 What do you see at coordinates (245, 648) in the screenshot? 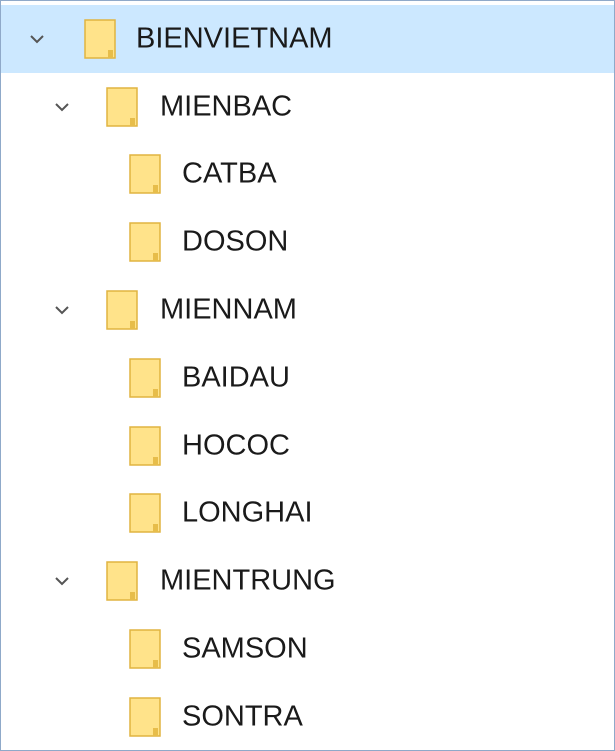
I see `tree-node-label: SAMSON` at bounding box center [245, 648].